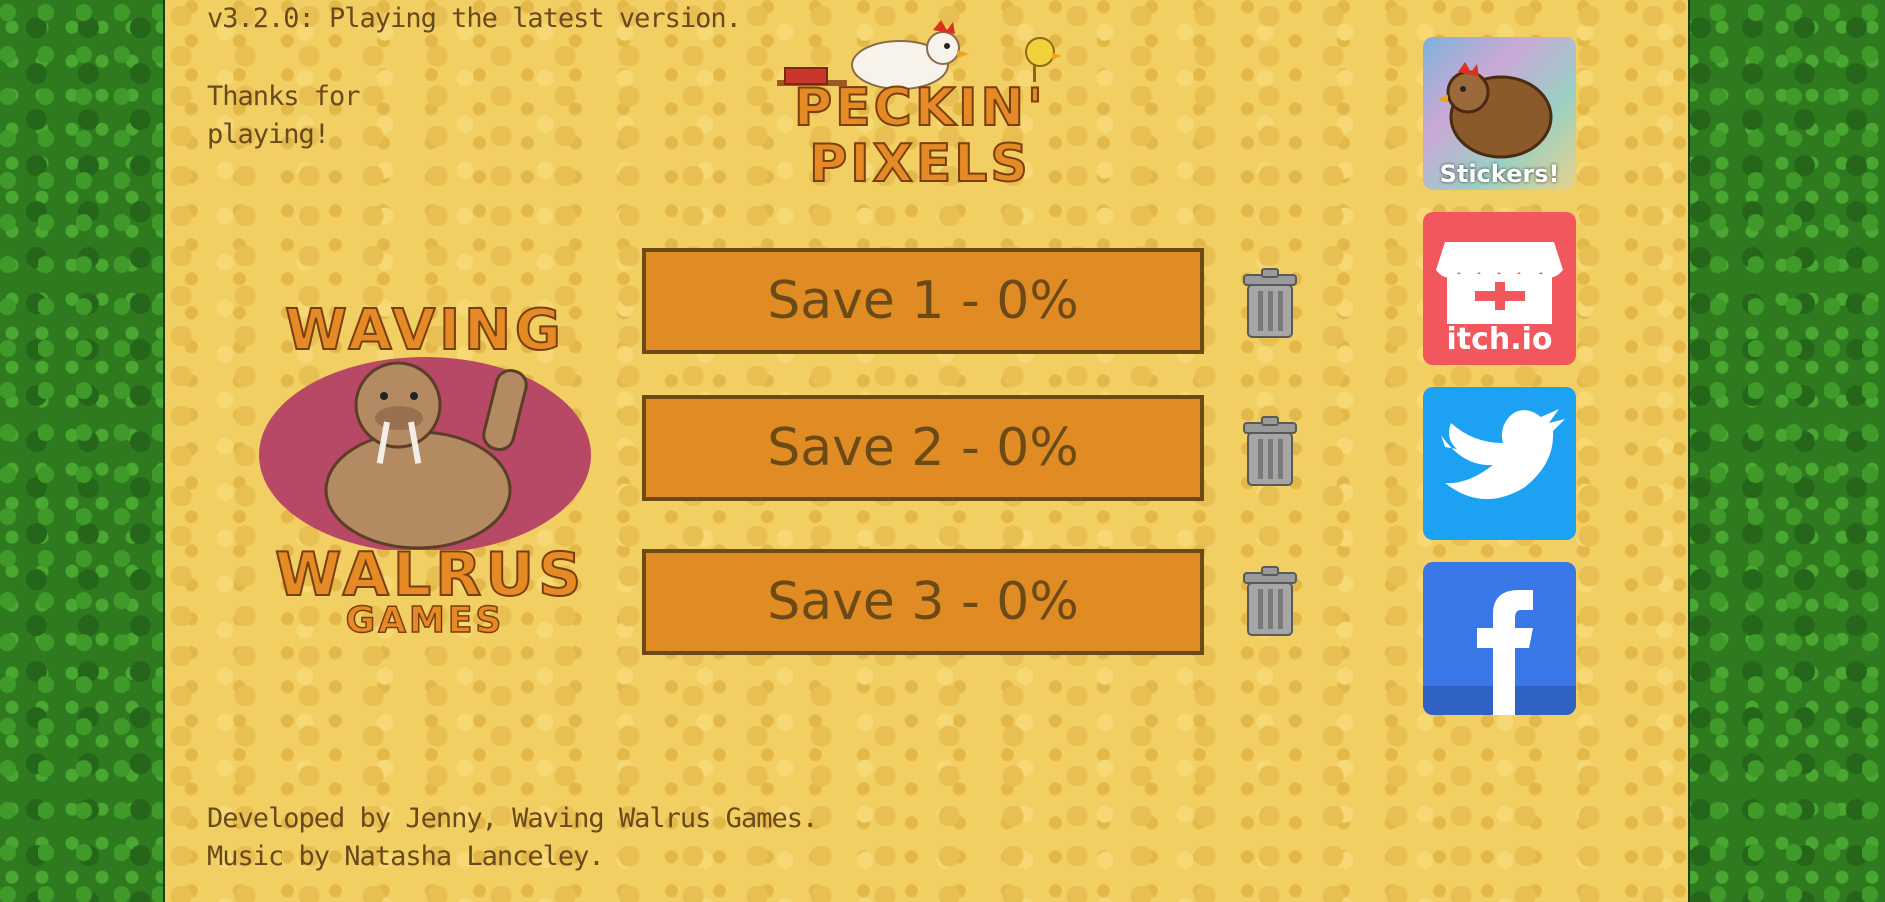 The height and width of the screenshot is (902, 1885). Describe the element at coordinates (1499, 652) in the screenshot. I see `facebook-icon` at that location.